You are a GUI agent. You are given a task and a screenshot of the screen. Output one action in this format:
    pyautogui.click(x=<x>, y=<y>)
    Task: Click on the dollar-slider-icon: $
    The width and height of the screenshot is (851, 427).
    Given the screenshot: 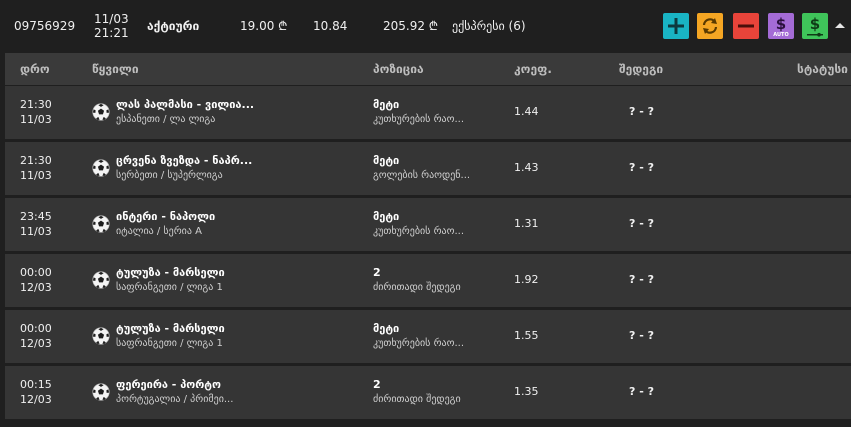 What is the action you would take?
    pyautogui.click(x=815, y=26)
    